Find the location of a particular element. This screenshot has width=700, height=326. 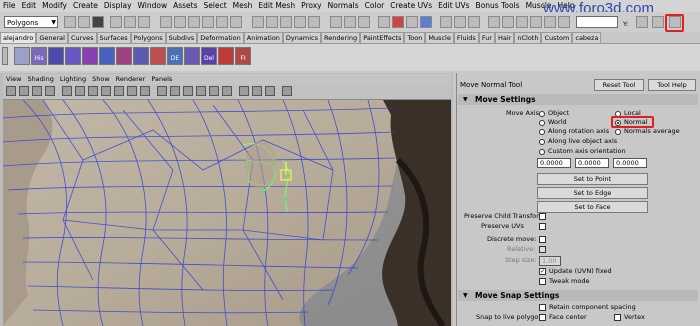

face-mask-icon is located at coordinates (208, 22).